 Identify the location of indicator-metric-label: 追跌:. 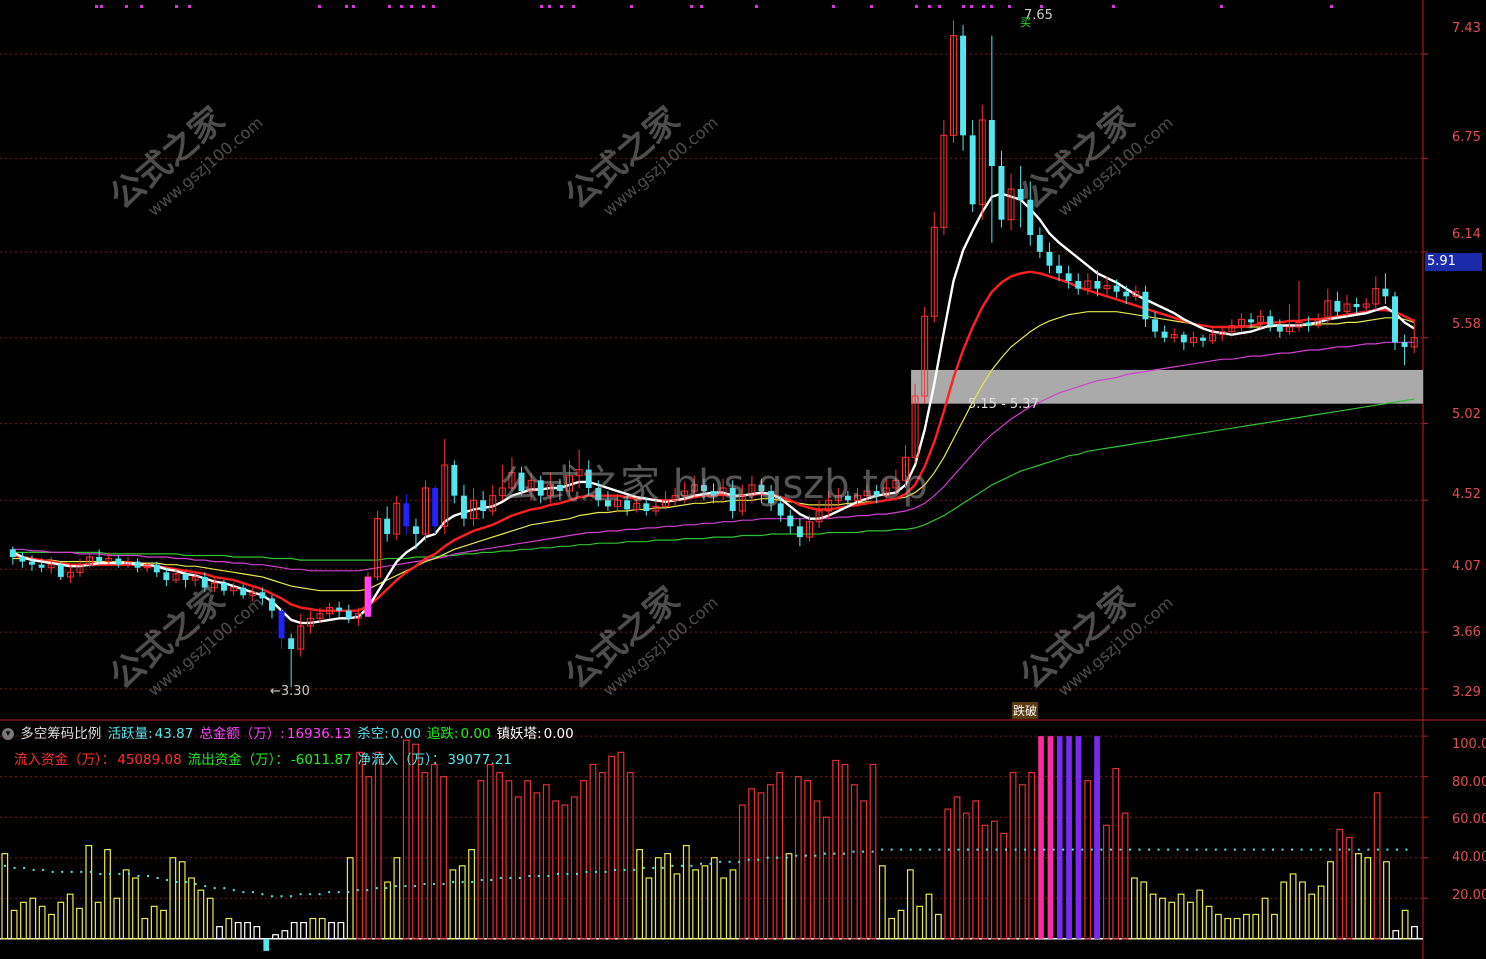
(442, 734).